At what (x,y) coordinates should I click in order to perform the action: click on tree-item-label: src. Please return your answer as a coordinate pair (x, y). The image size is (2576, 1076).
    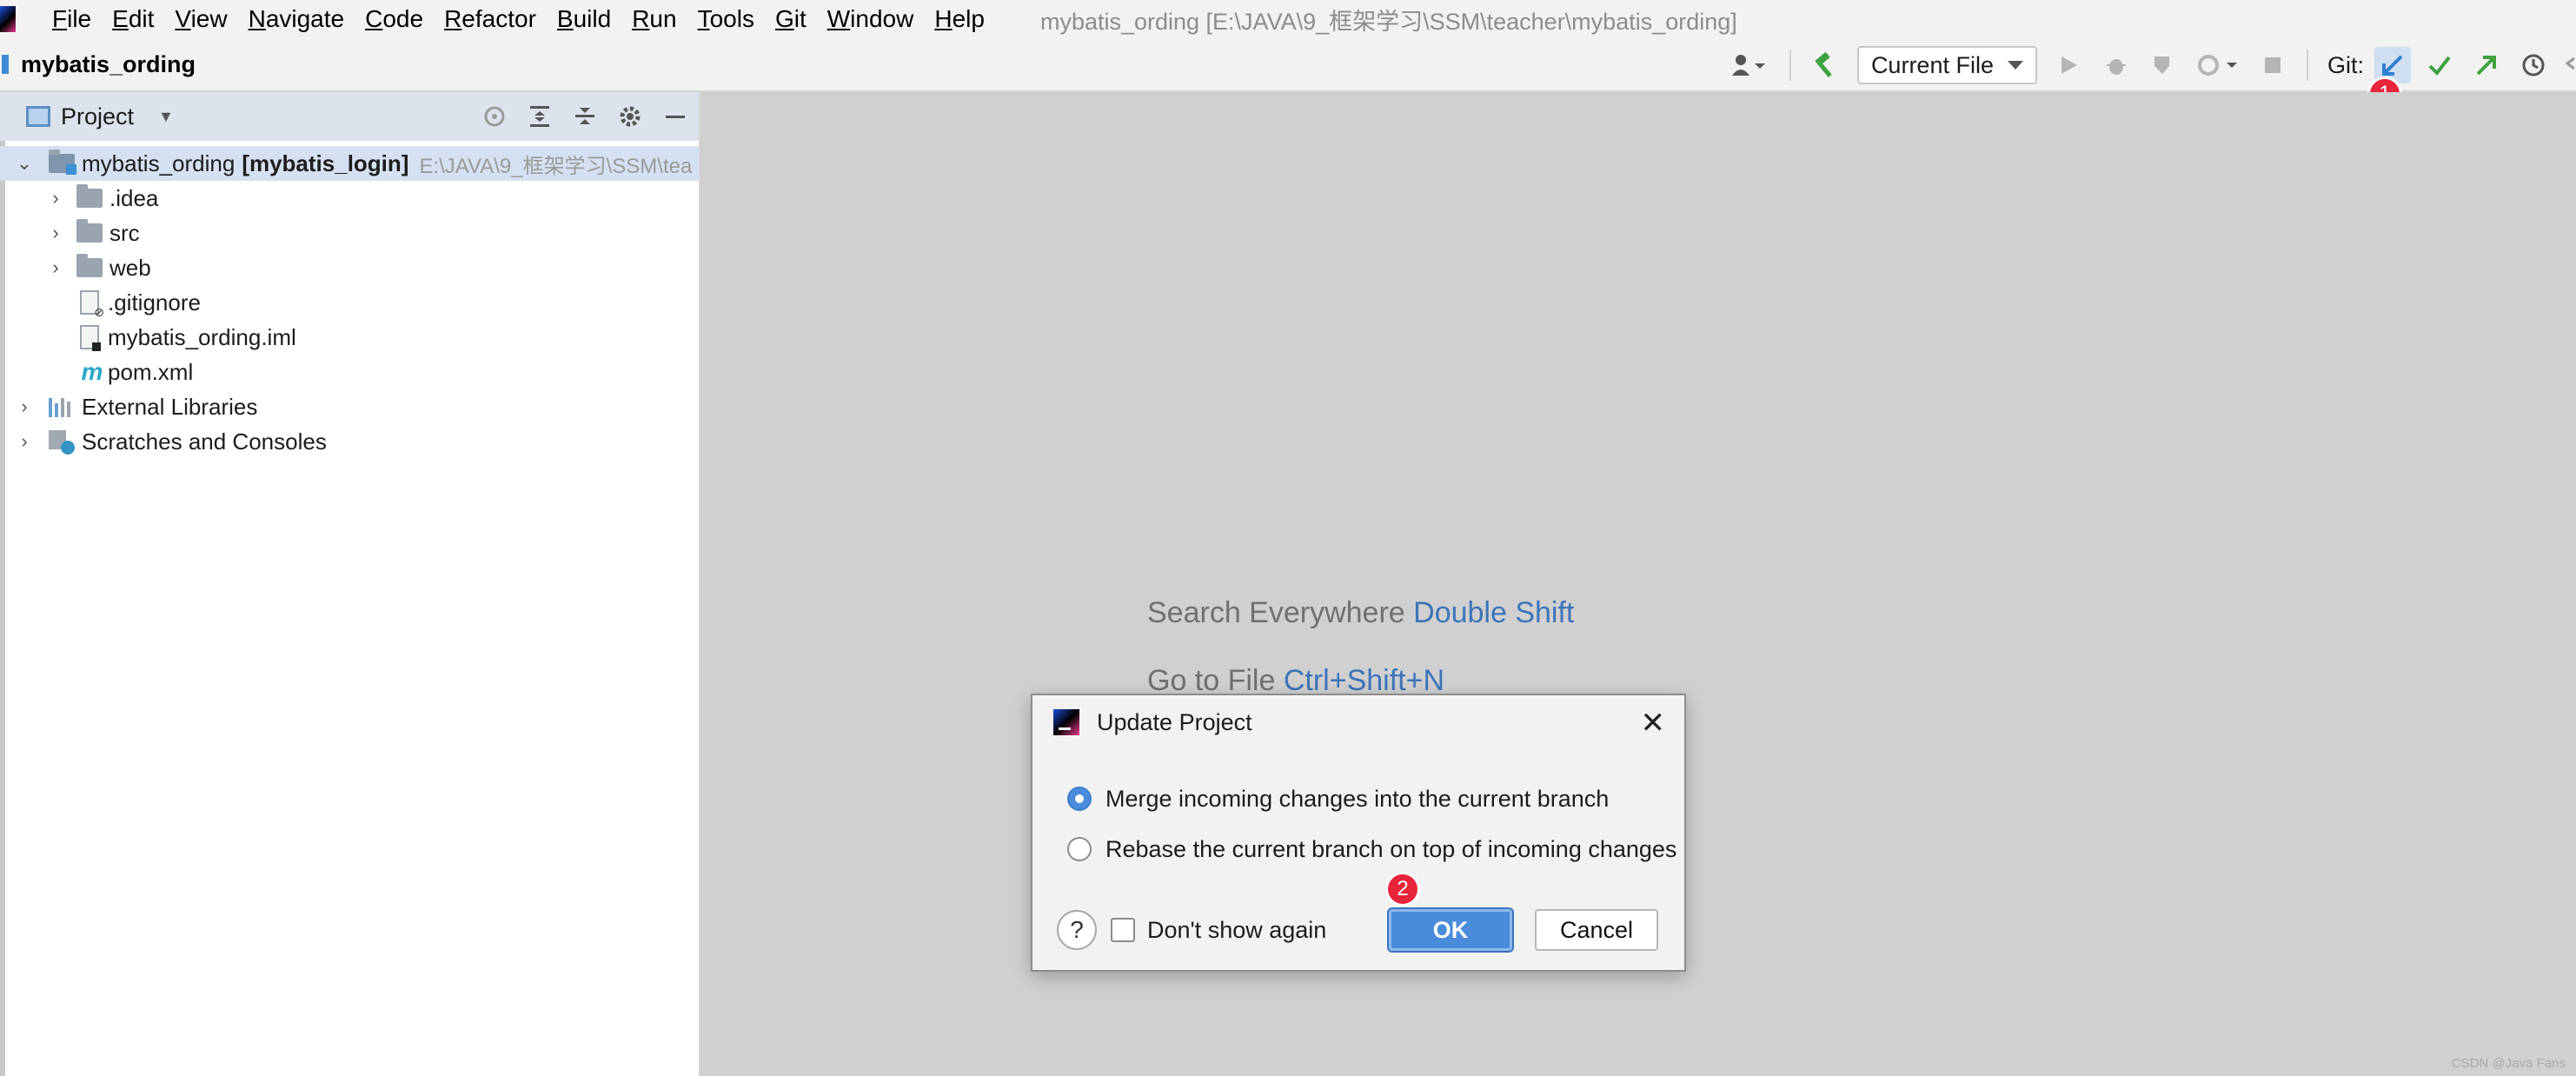
    Looking at the image, I should click on (125, 233).